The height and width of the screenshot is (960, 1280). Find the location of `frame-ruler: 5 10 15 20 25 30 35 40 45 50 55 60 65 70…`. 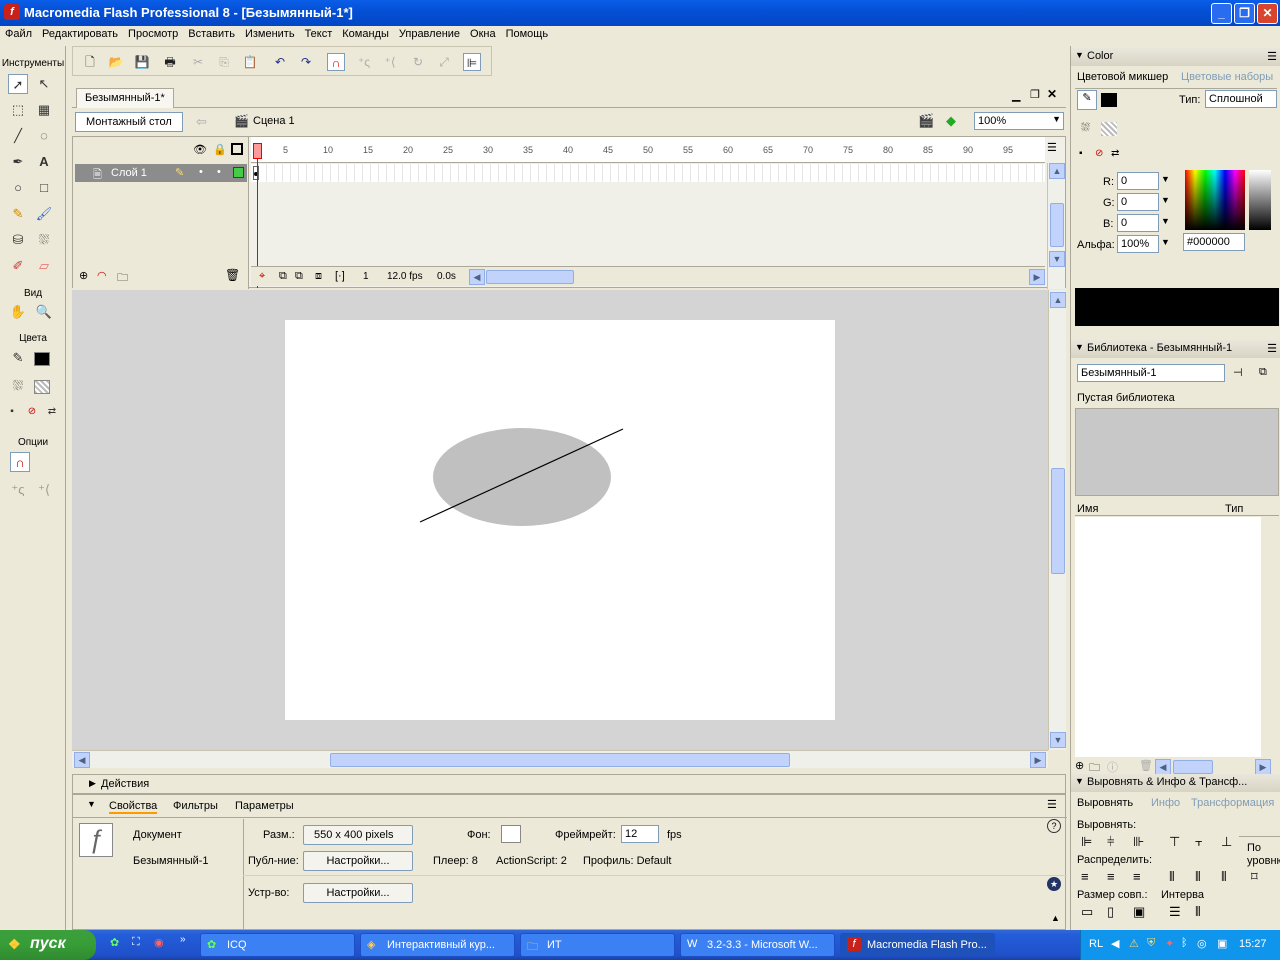

frame-ruler: 5 10 15 20 25 30 35 40 45 50 55 60 65 70… is located at coordinates (648, 150).